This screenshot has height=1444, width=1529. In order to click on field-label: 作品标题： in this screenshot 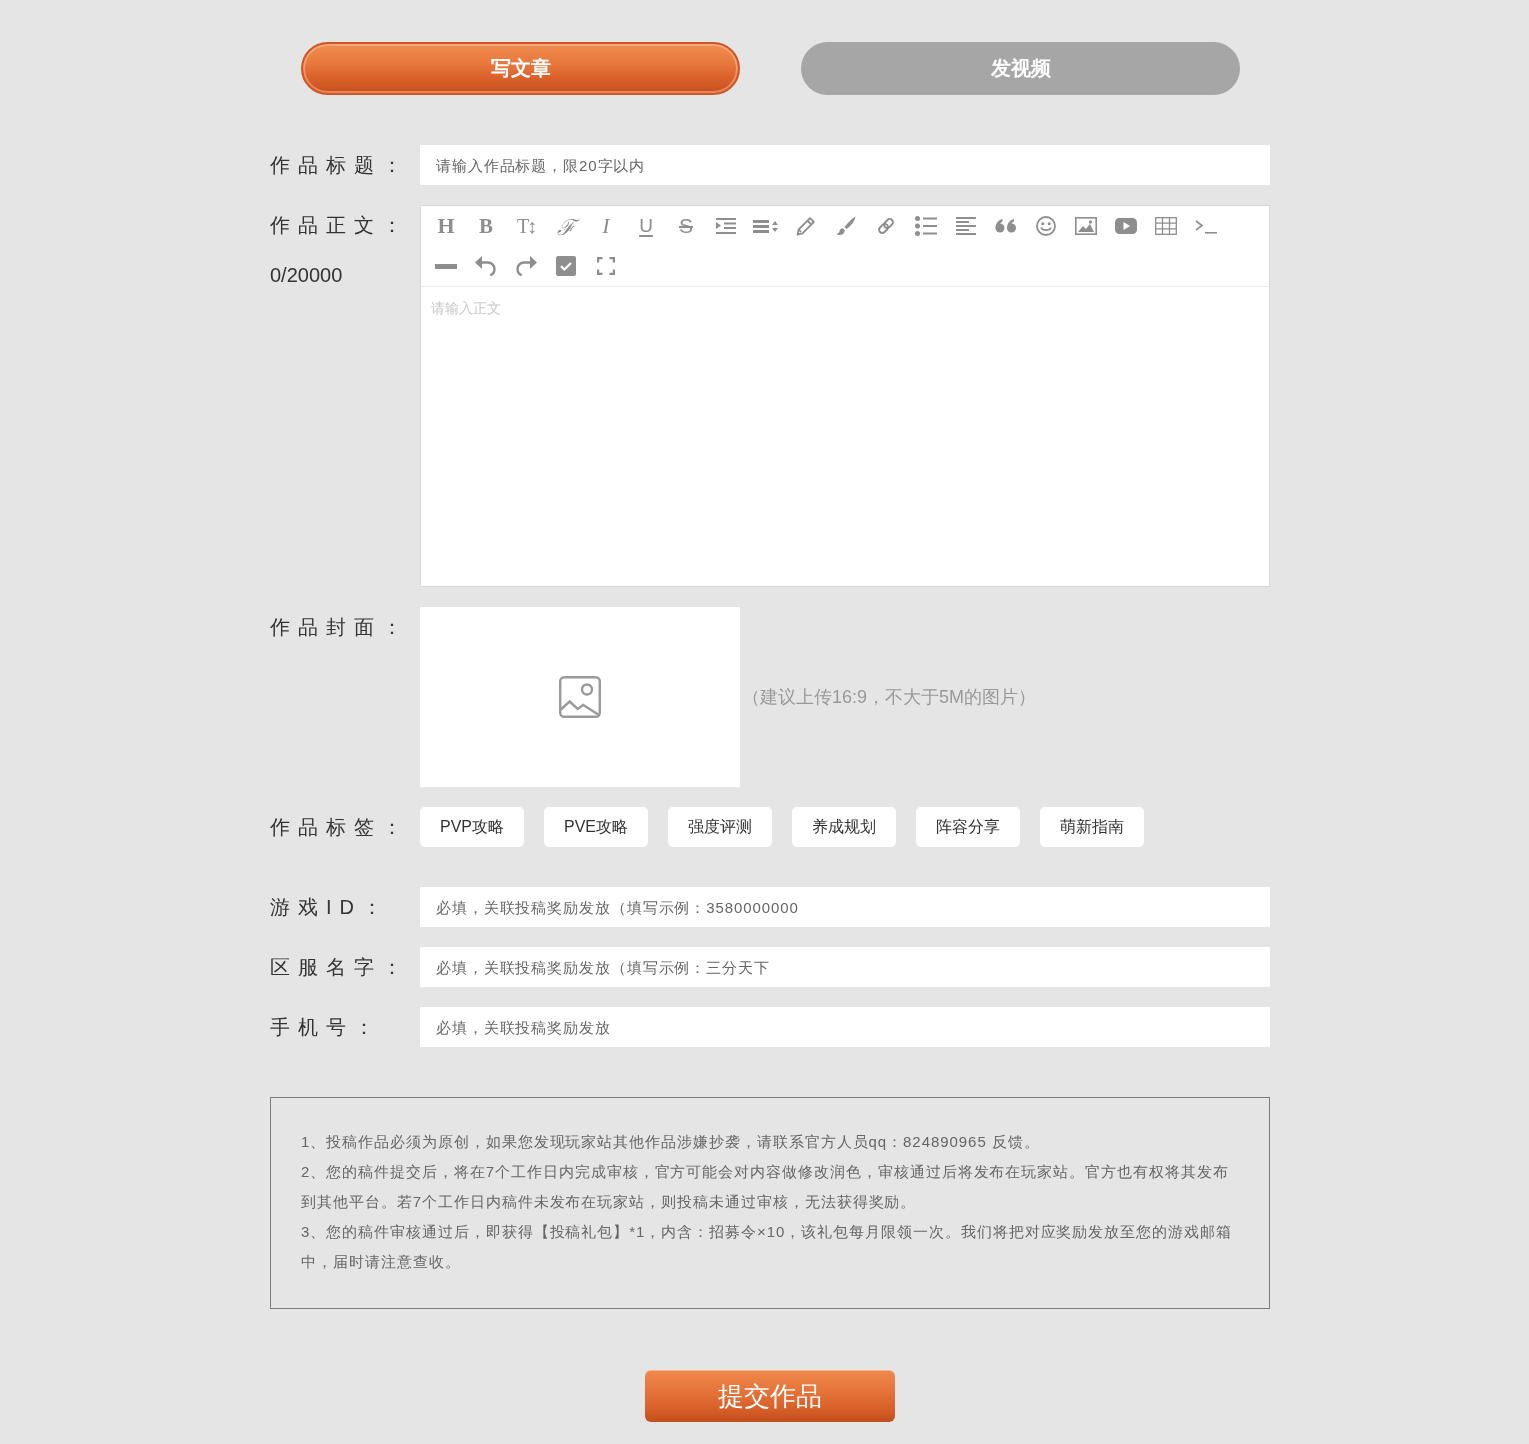, I will do `click(340, 165)`.